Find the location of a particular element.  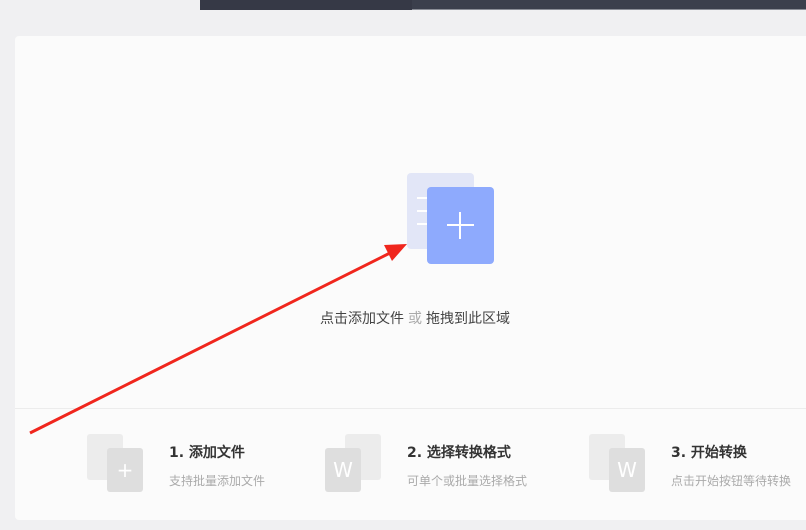

select-format-icon: W is located at coordinates (355, 464).